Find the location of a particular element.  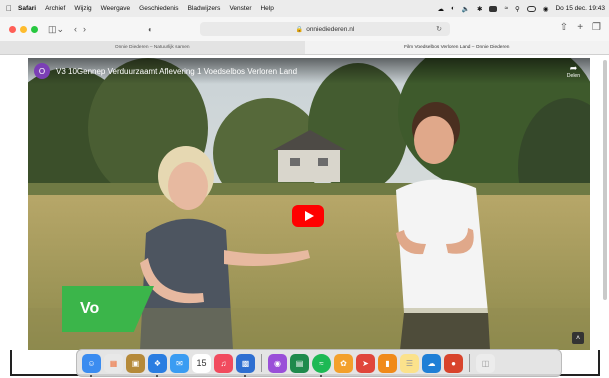

dock: ☺ ▦ ▣ ❖ ✉ 15 ♫ ▩ ◉ ▤ ≈ ✿ ➤ ▮ ☰ ☁ ● ◫ is located at coordinates (319, 363).